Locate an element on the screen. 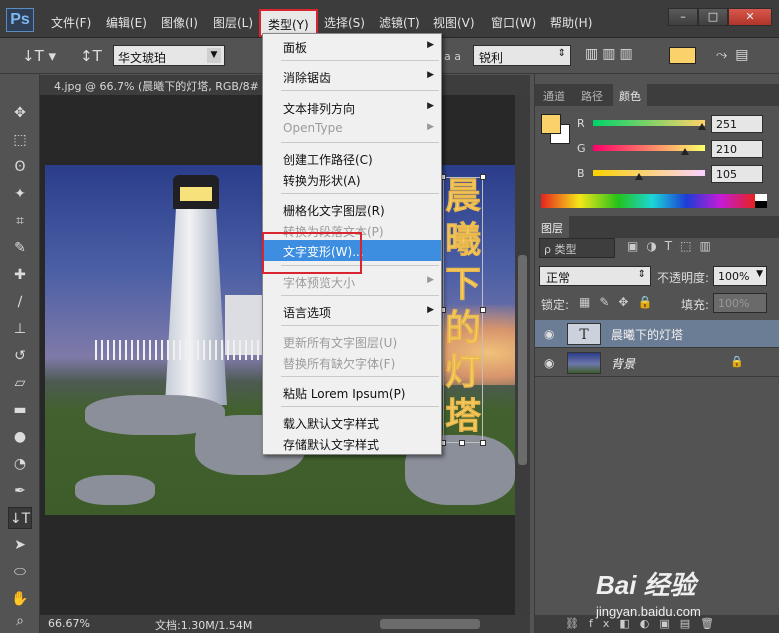 Image resolution: width=779 pixels, height=633 pixels. annotation-highlight-box is located at coordinates (312, 253).